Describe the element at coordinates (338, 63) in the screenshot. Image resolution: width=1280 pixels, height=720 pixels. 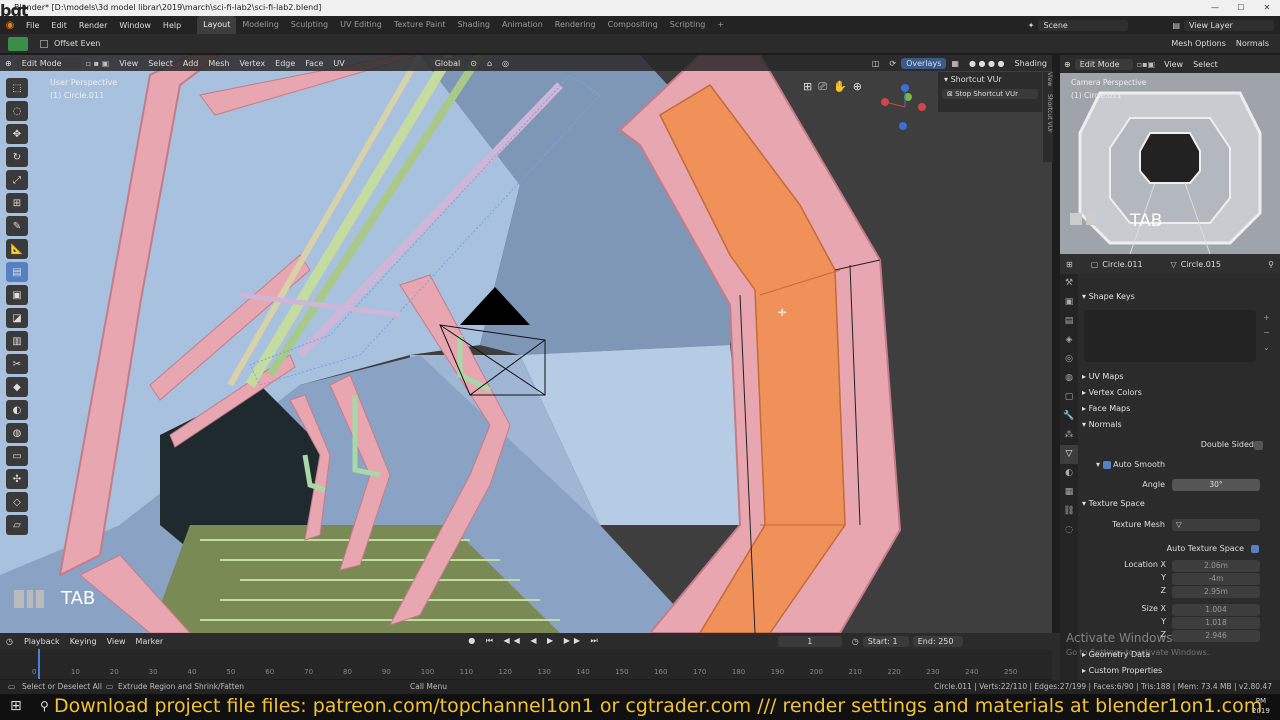
I see `menu-uv: UV` at that location.